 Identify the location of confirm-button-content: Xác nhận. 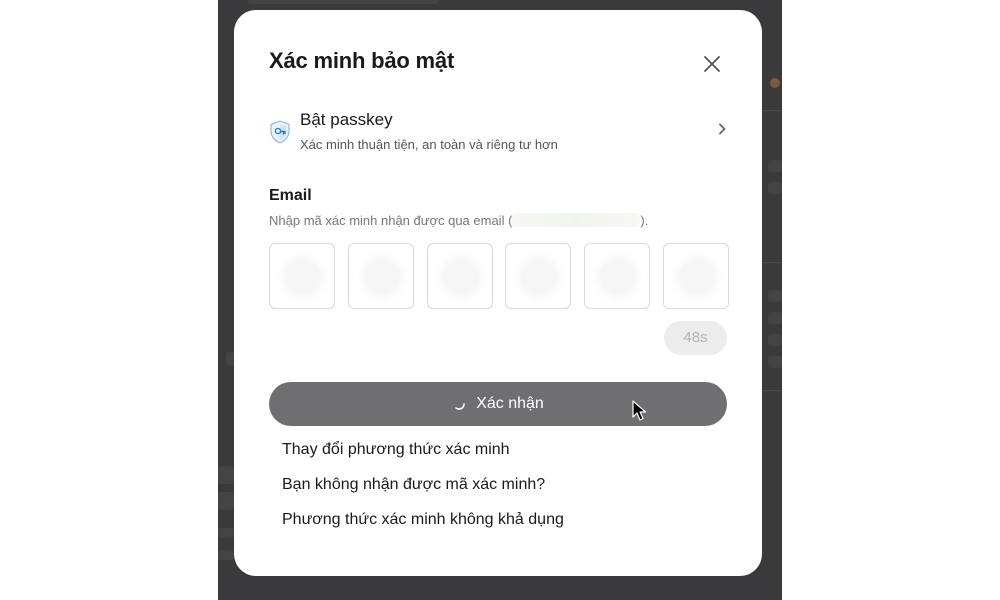
(498, 404).